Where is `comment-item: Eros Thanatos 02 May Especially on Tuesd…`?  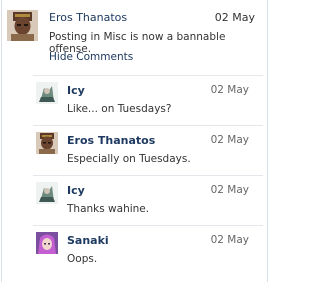 comment-item: Eros Thanatos 02 May Especially on Tuesd… is located at coordinates (148, 150).